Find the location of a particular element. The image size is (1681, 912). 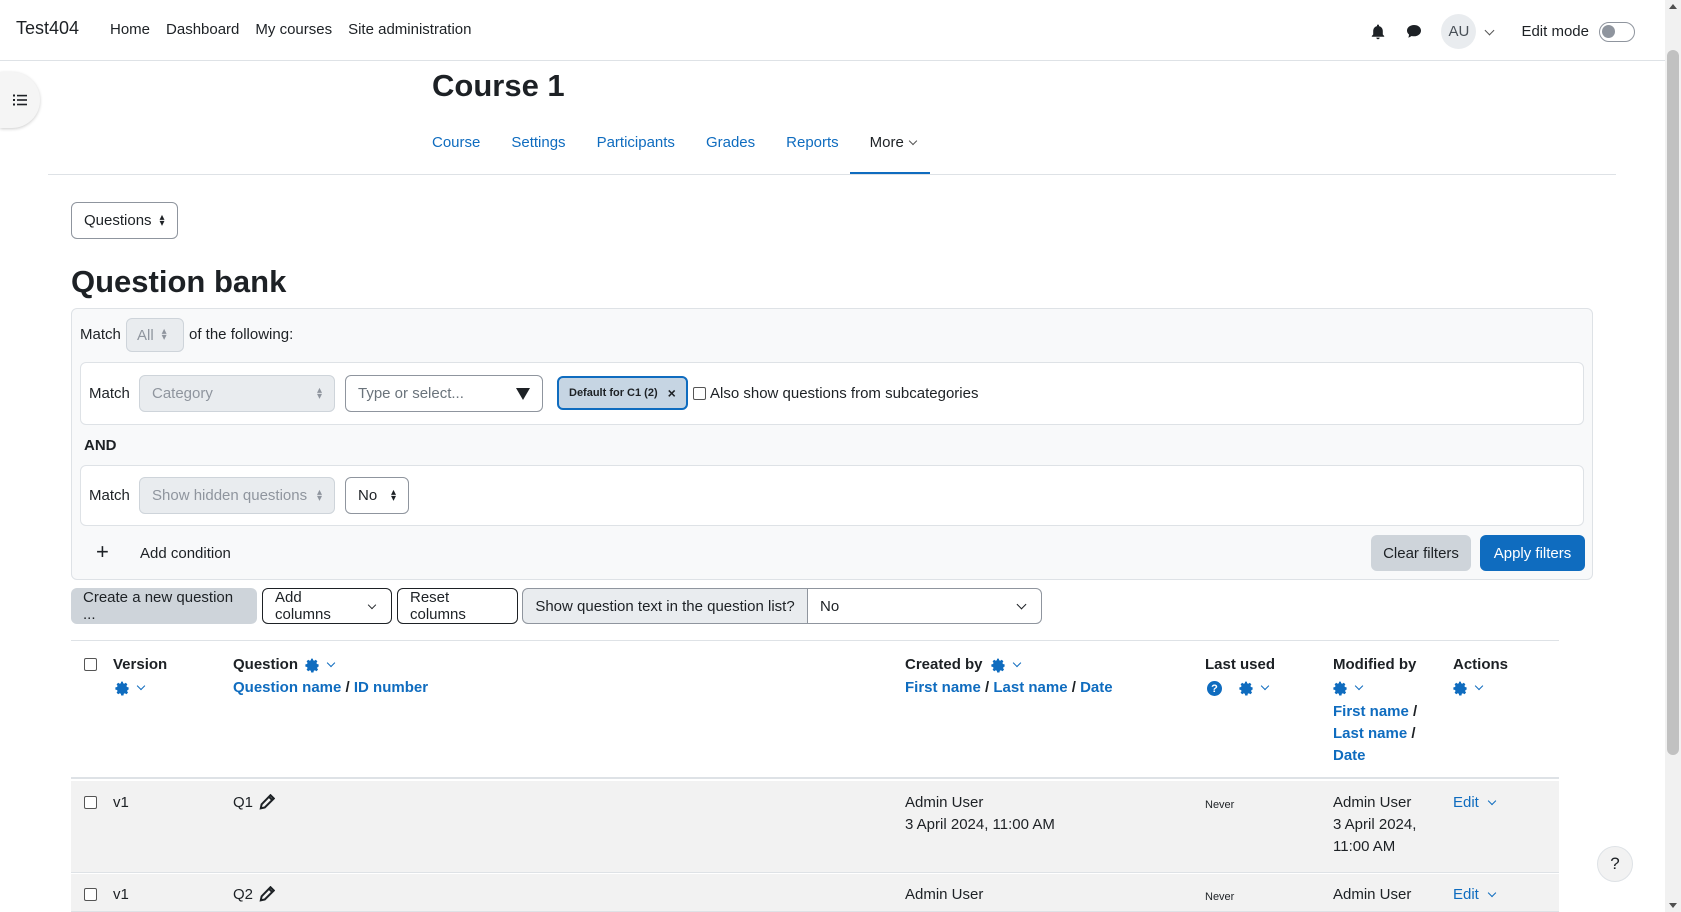

select-all-checkbox is located at coordinates (90, 664).